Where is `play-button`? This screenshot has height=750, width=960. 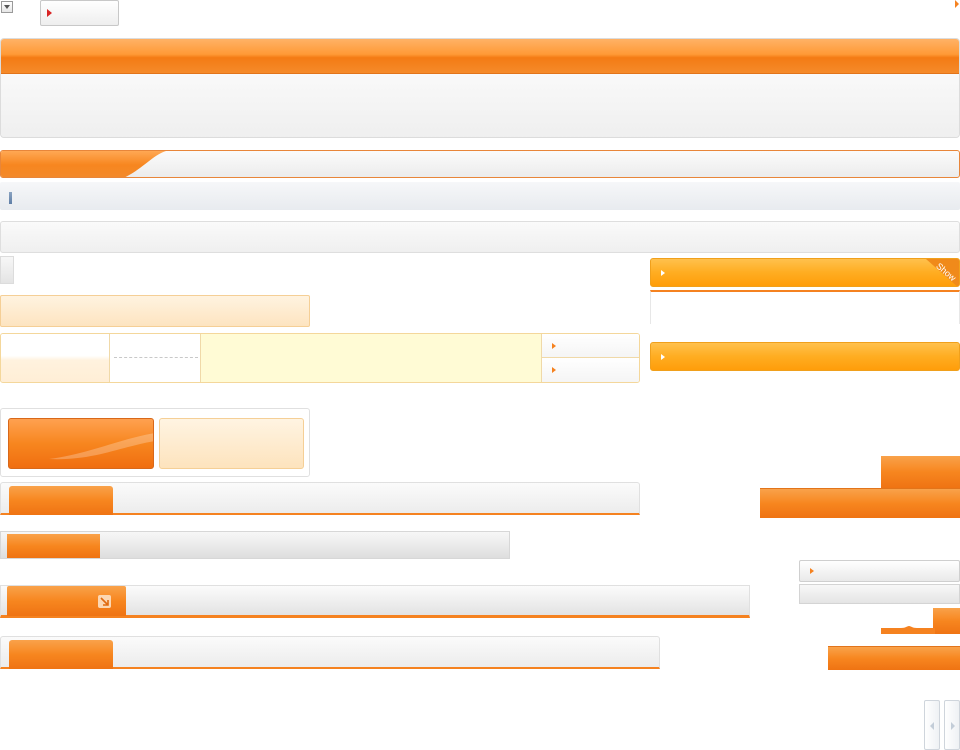
play-button is located at coordinates (79, 13).